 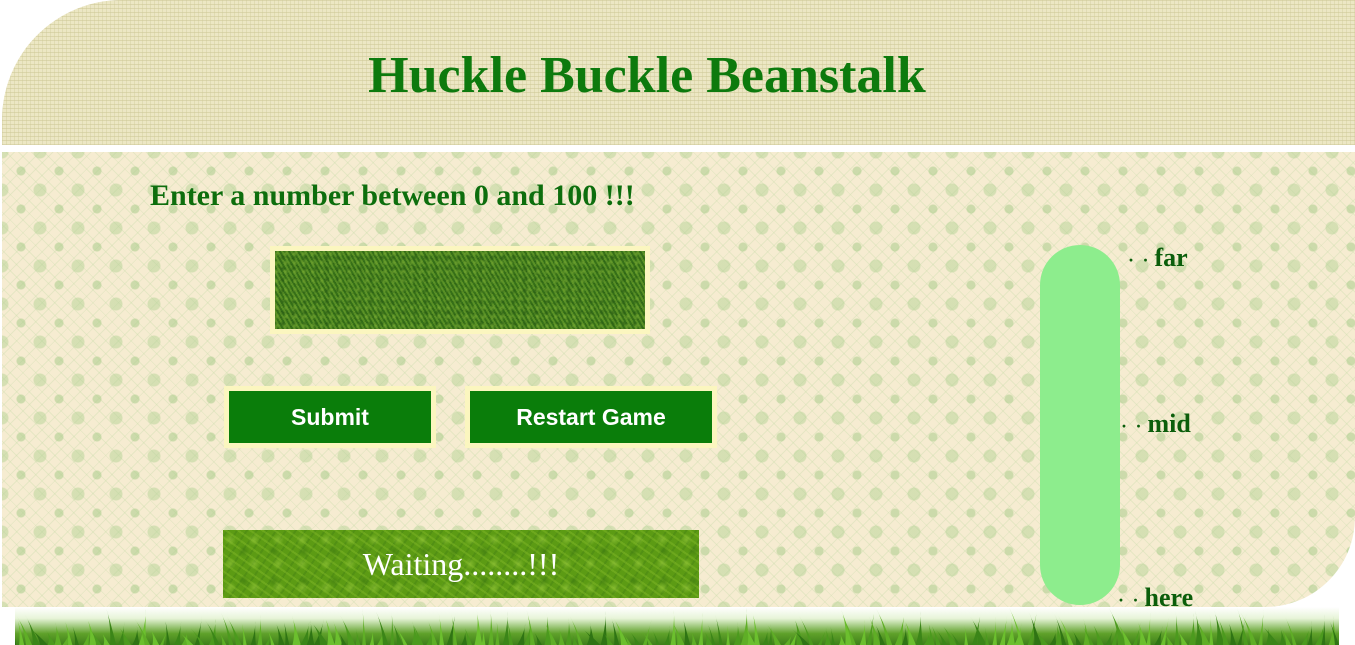 I want to click on submit-button: Submit, so click(x=330, y=417).